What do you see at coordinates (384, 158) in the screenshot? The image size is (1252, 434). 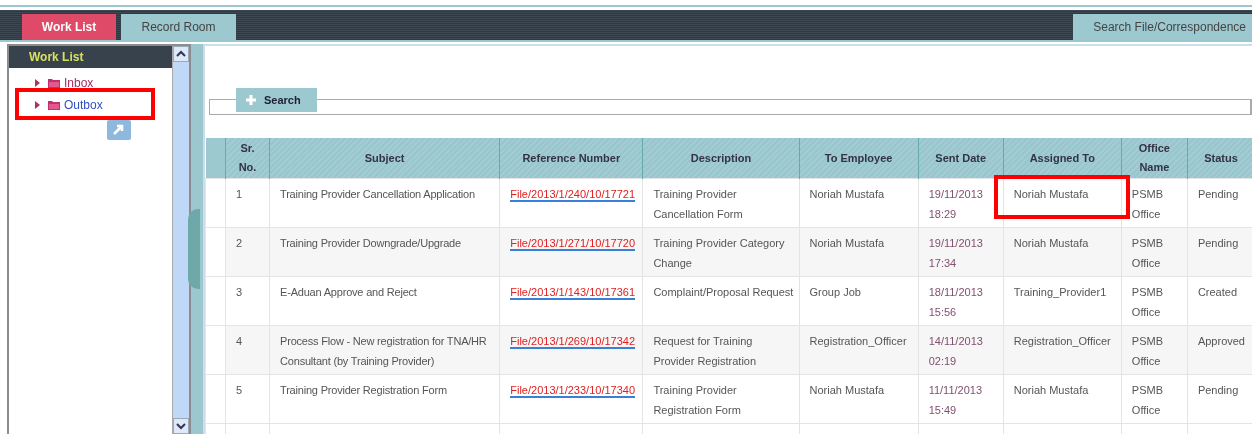 I see `column-header: Subject` at bounding box center [384, 158].